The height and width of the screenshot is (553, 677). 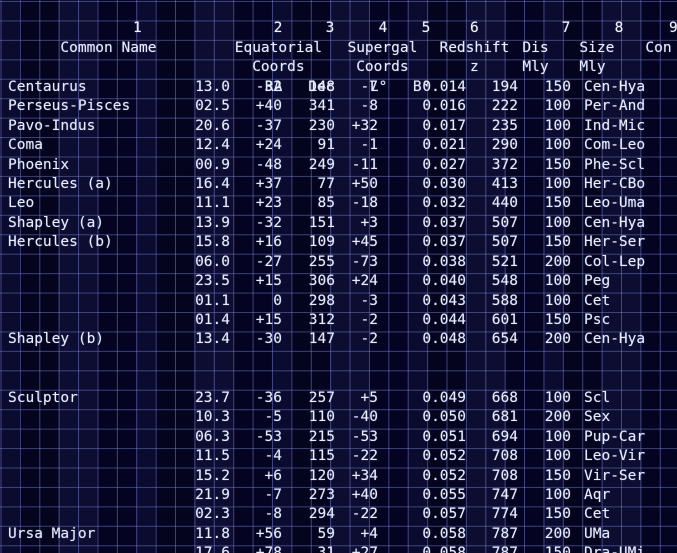 I want to click on table-row: 06.3 -53 215 -53 0.051 694 100 Pup-Car, so click(x=338, y=437).